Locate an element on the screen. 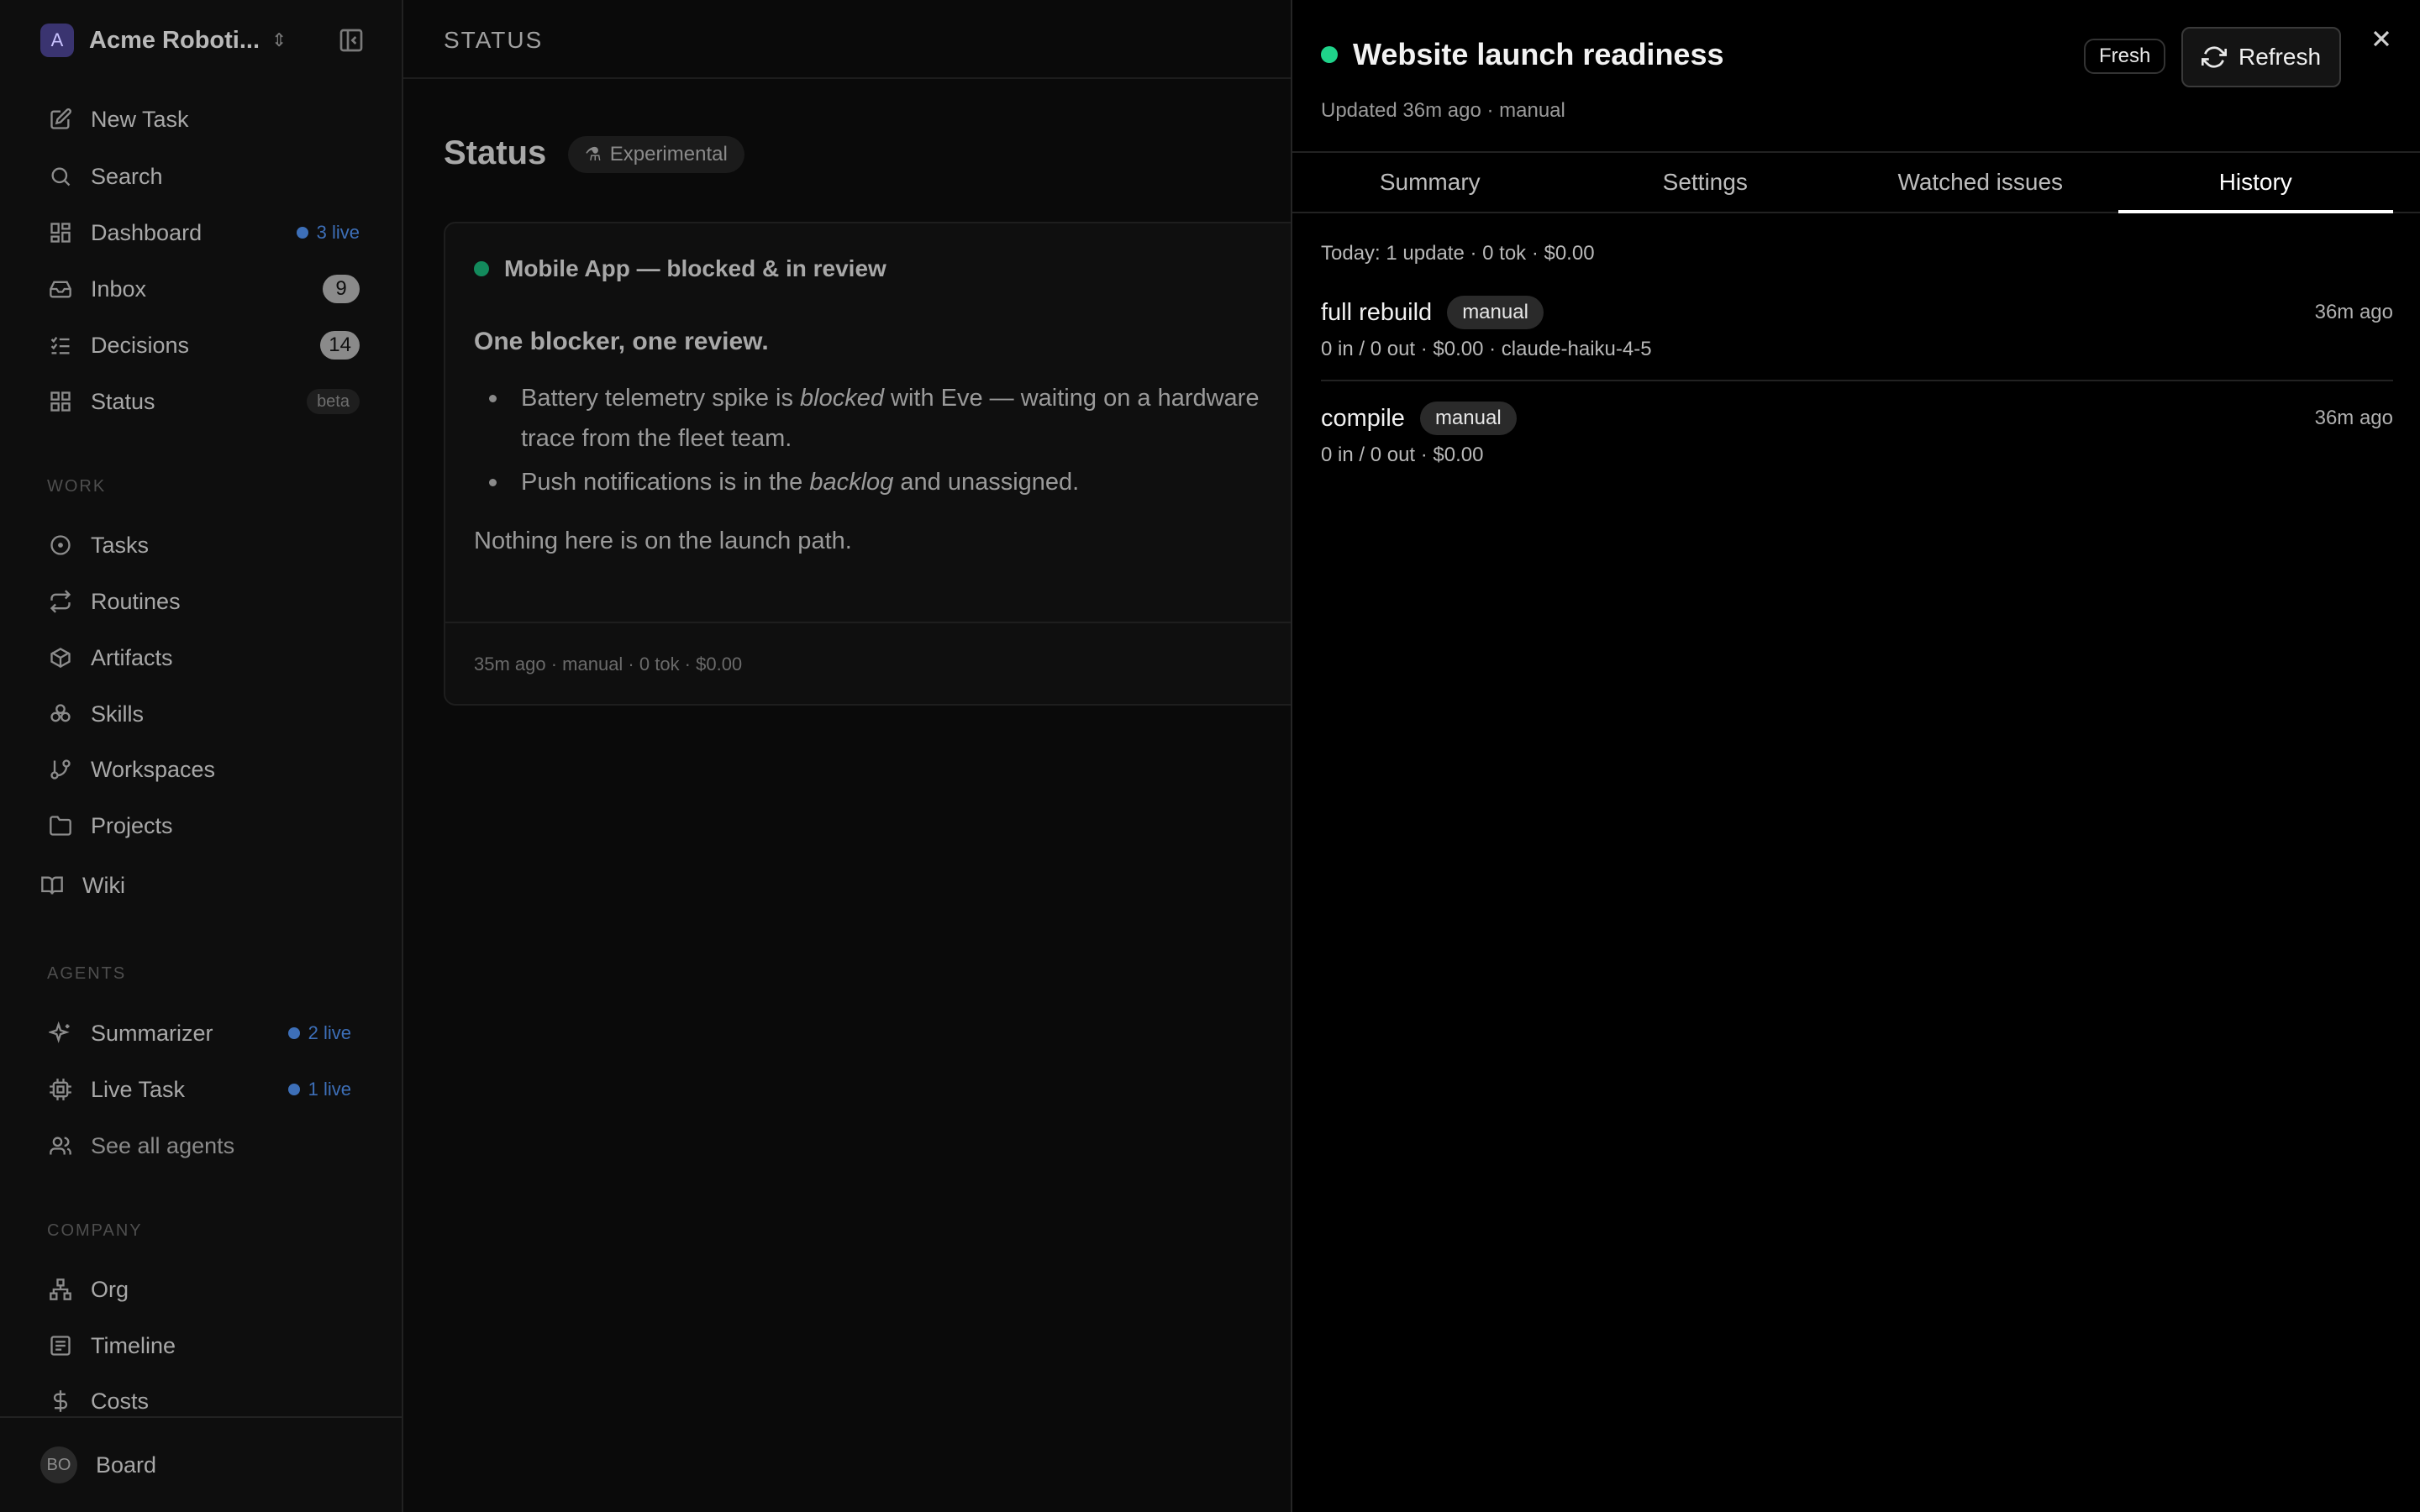 The image size is (2420, 1512). card-title: Mobile App — blocked & in review is located at coordinates (695, 268).